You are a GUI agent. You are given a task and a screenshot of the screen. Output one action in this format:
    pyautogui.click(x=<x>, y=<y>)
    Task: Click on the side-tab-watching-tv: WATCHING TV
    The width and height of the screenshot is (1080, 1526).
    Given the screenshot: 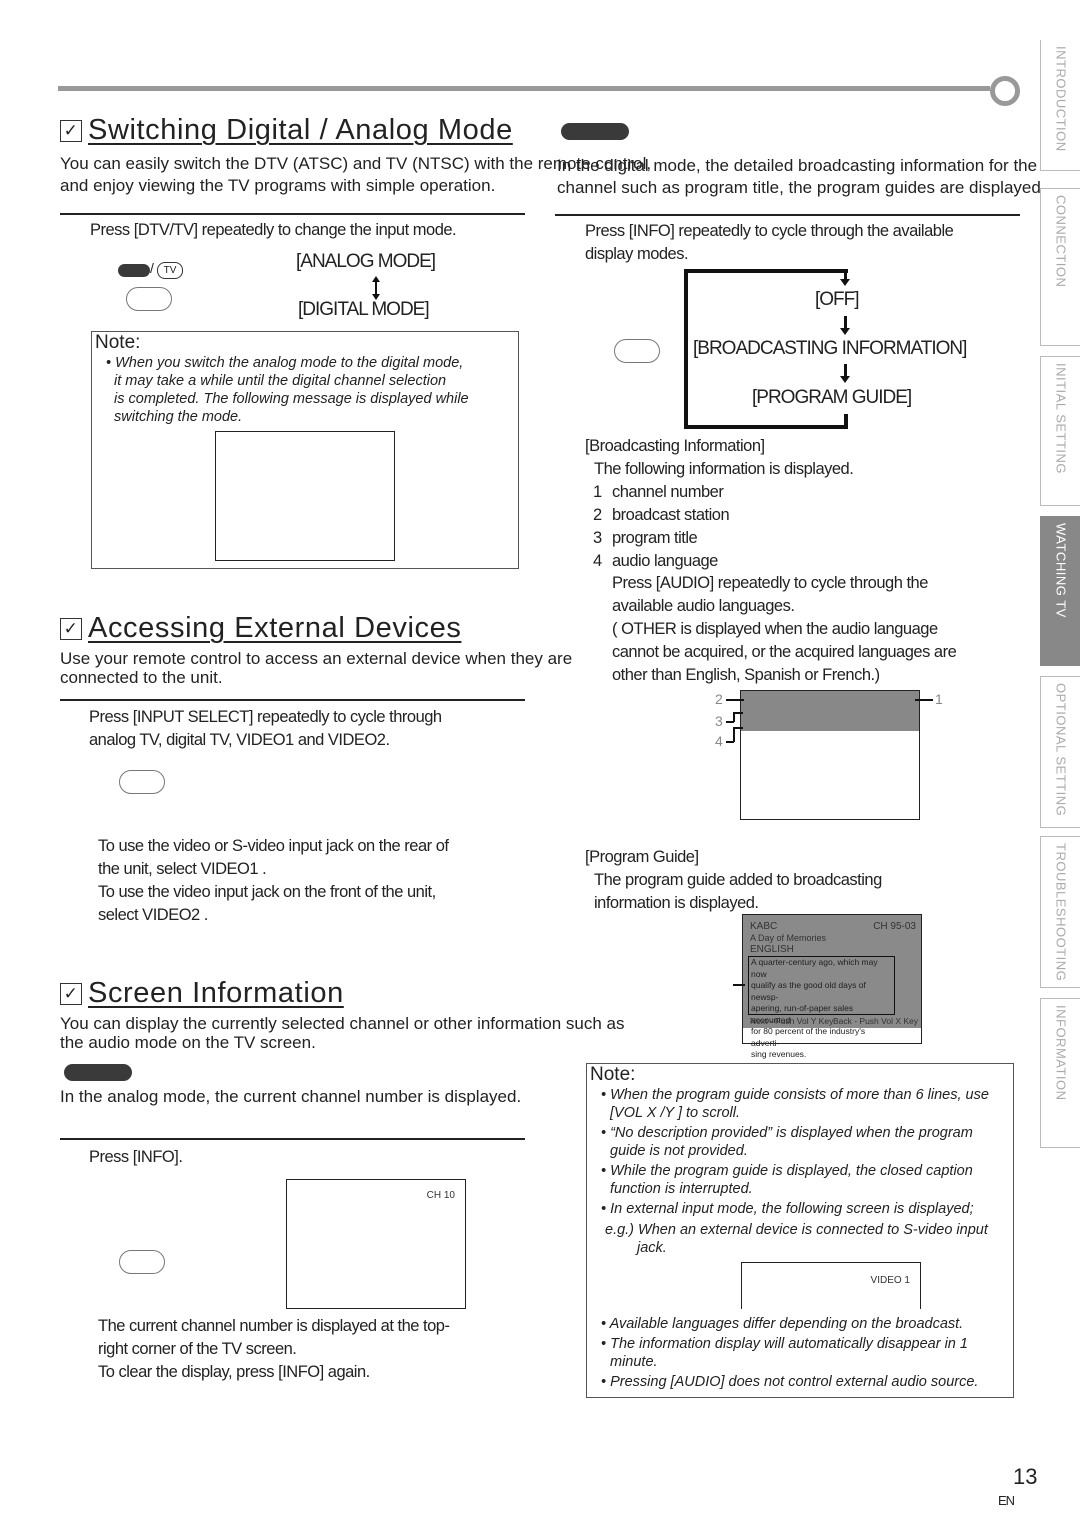 What is the action you would take?
    pyautogui.click(x=1060, y=591)
    